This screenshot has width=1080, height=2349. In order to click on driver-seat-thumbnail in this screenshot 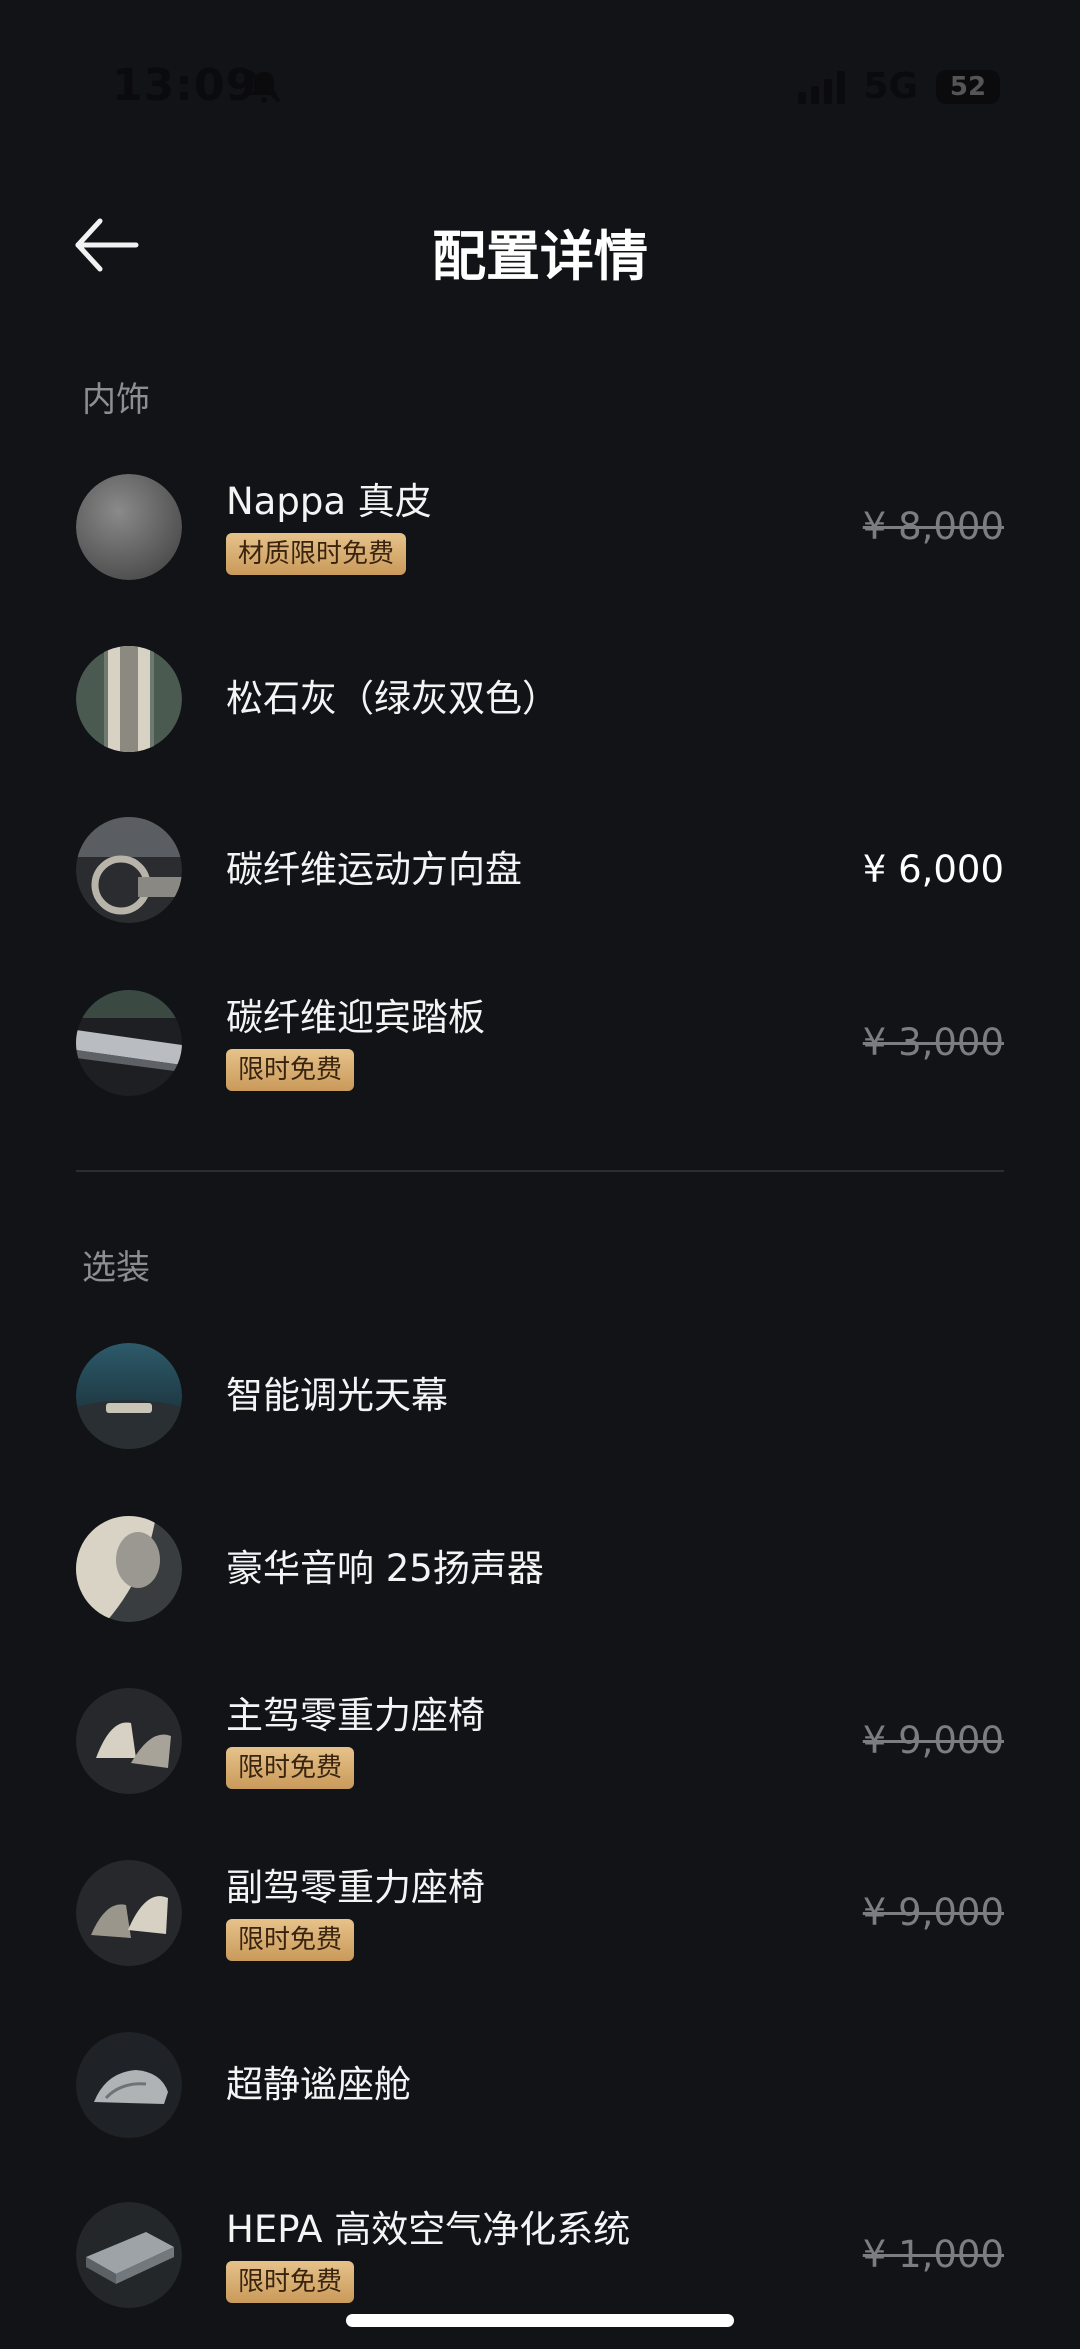, I will do `click(129, 1741)`.